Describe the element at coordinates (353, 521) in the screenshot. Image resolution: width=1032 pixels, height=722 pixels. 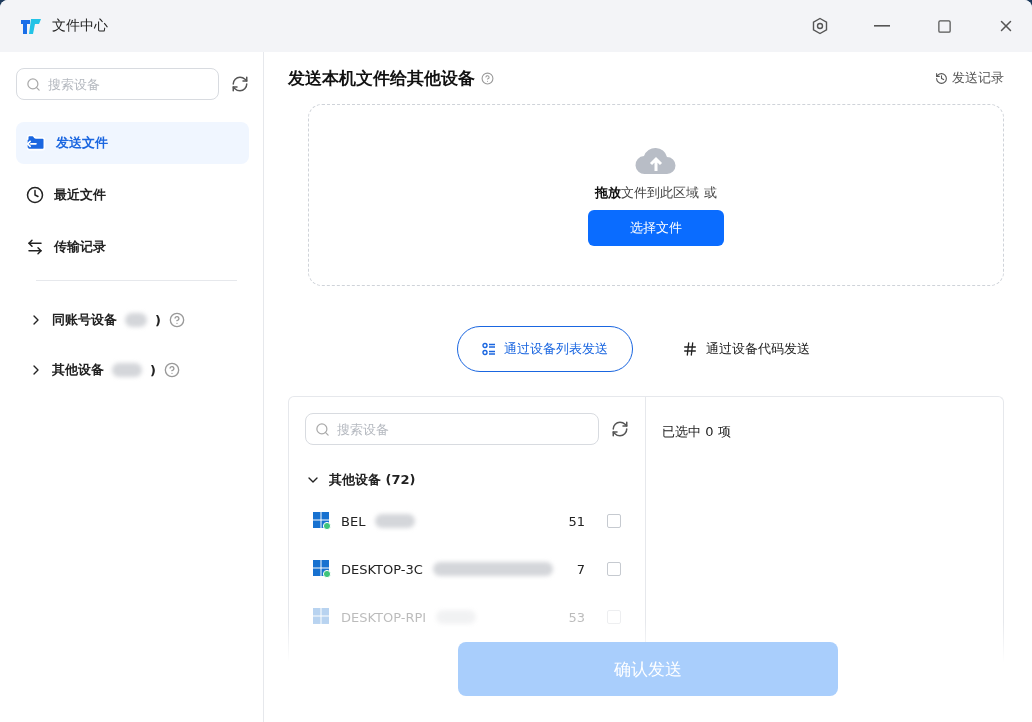
I see `device-name: BEL` at that location.